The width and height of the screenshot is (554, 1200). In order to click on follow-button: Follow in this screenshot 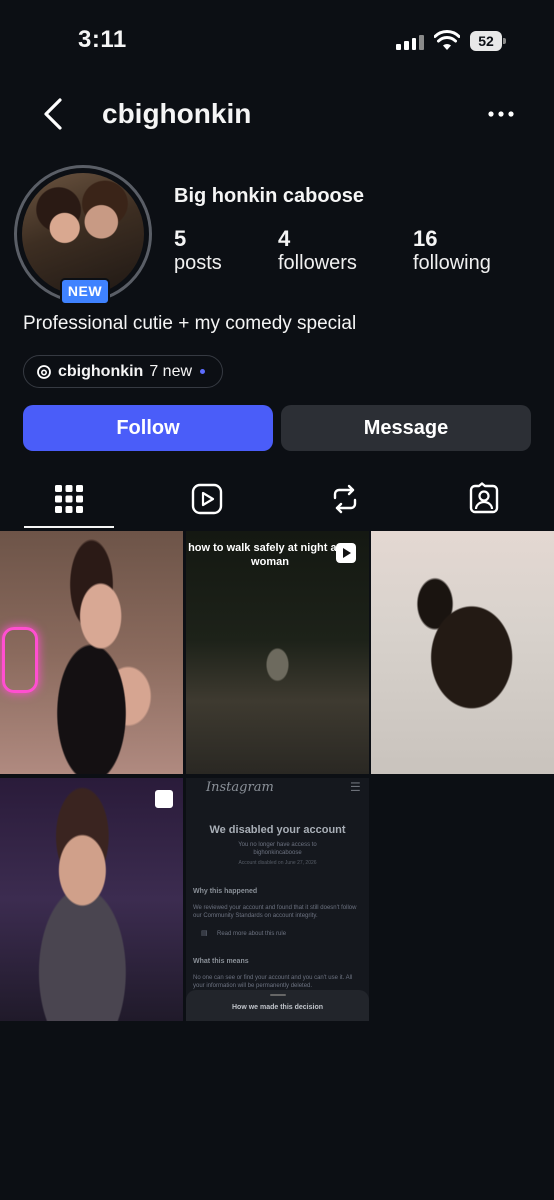, I will do `click(148, 428)`.